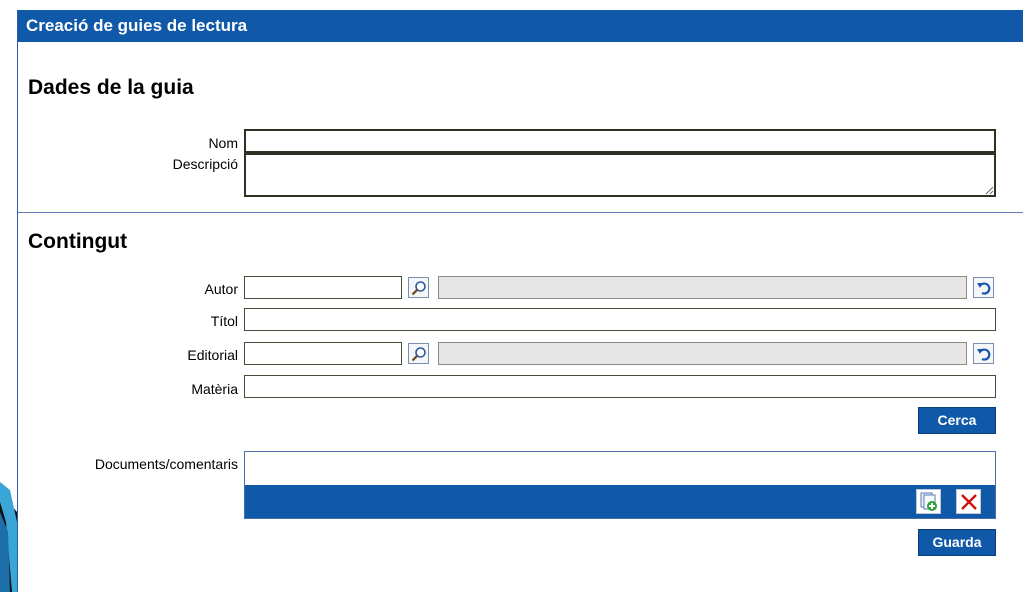  Describe the element at coordinates (620, 386) in the screenshot. I see `subject-input` at that location.